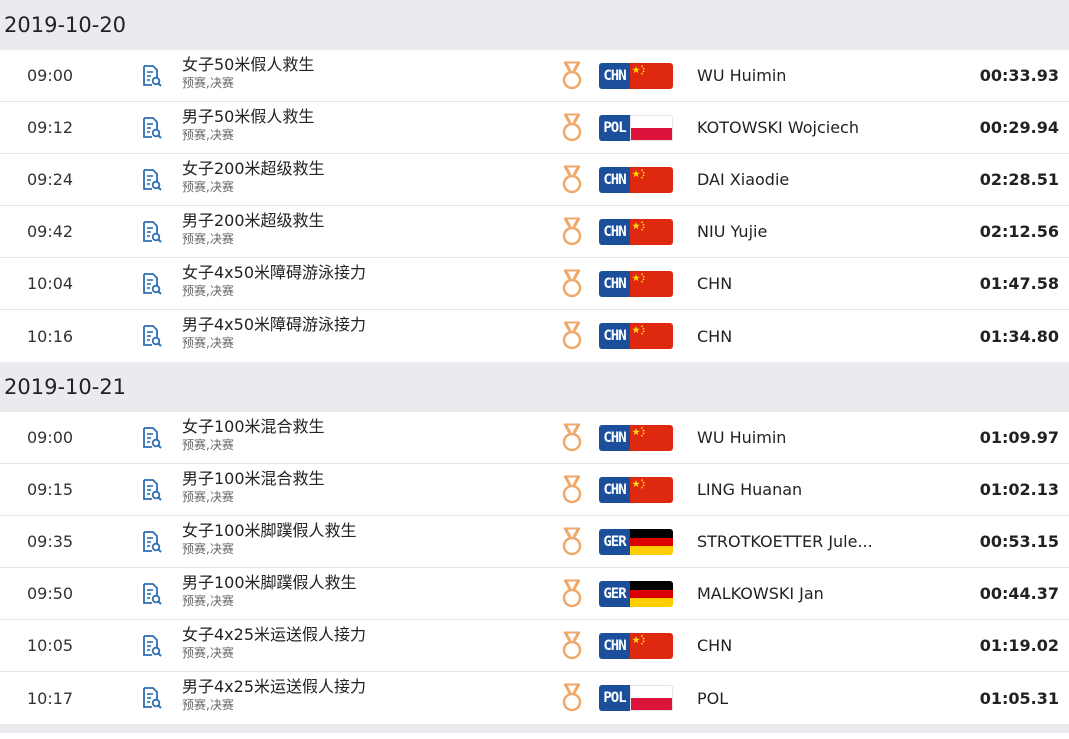 The height and width of the screenshot is (739, 1069). Describe the element at coordinates (50, 127) in the screenshot. I see `event-time: 09:12` at that location.